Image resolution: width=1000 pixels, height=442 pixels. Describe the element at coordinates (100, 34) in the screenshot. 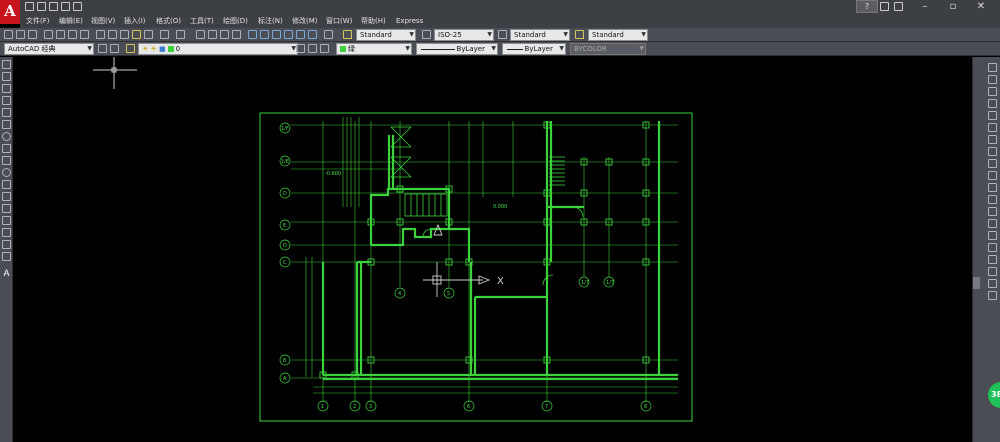

I see `cut-icon` at that location.